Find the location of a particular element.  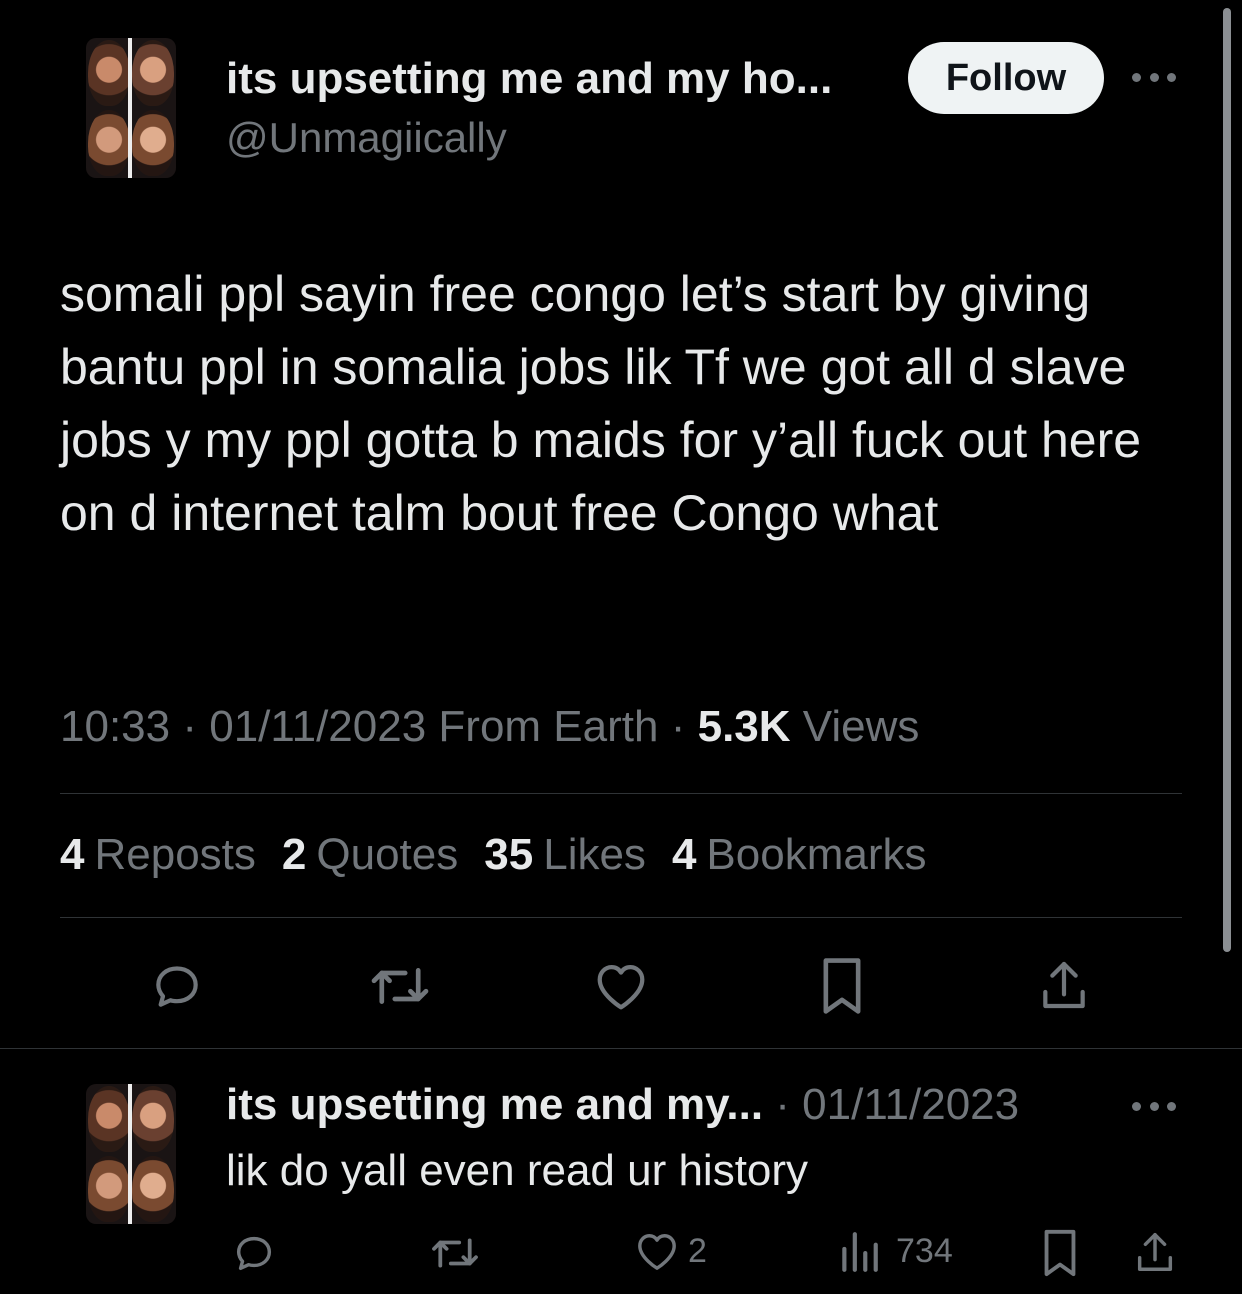

follow-button: Follow is located at coordinates (1006, 78).